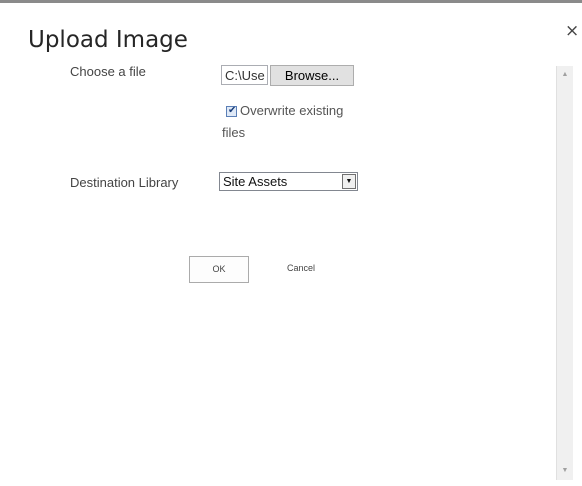  What do you see at coordinates (219, 269) in the screenshot?
I see `ok-button: OK` at bounding box center [219, 269].